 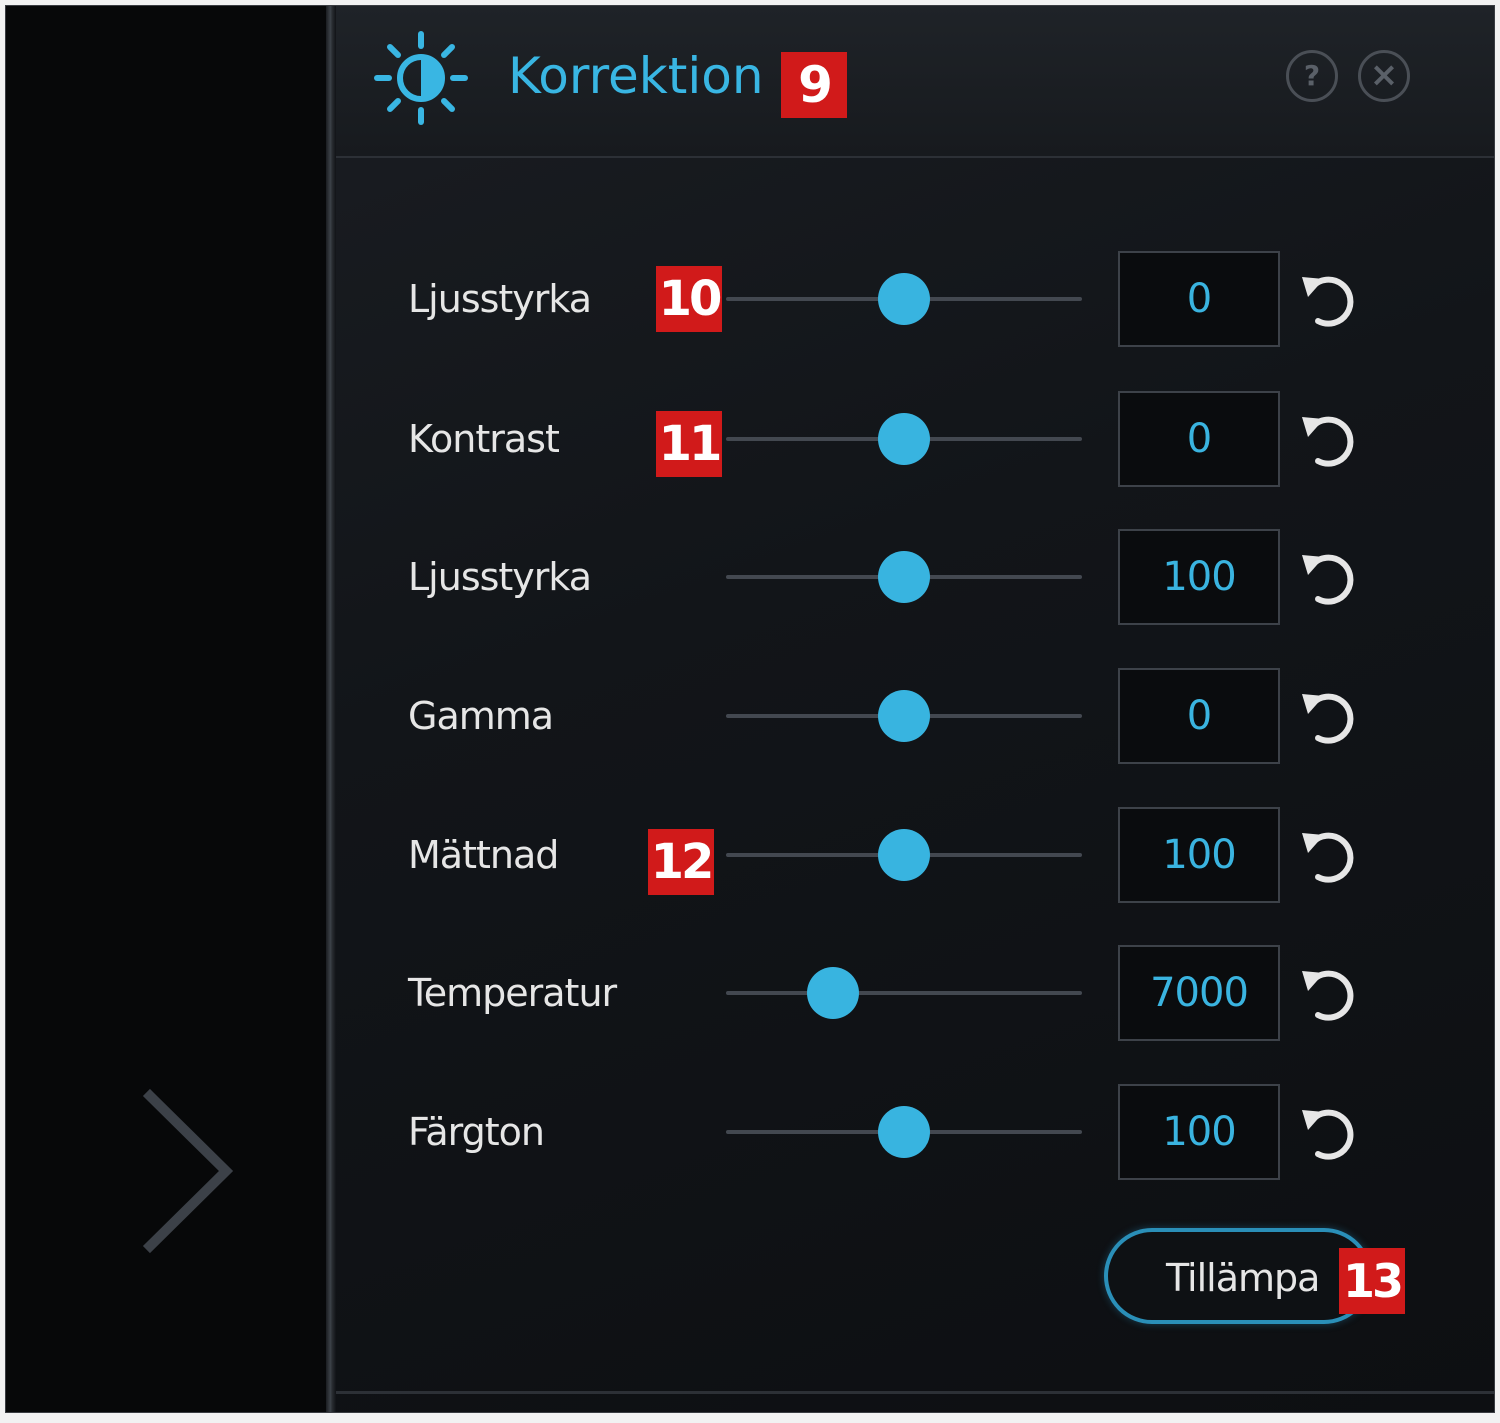 I want to click on brightness-row: Ljusstyrka 10 0, so click(x=915, y=299).